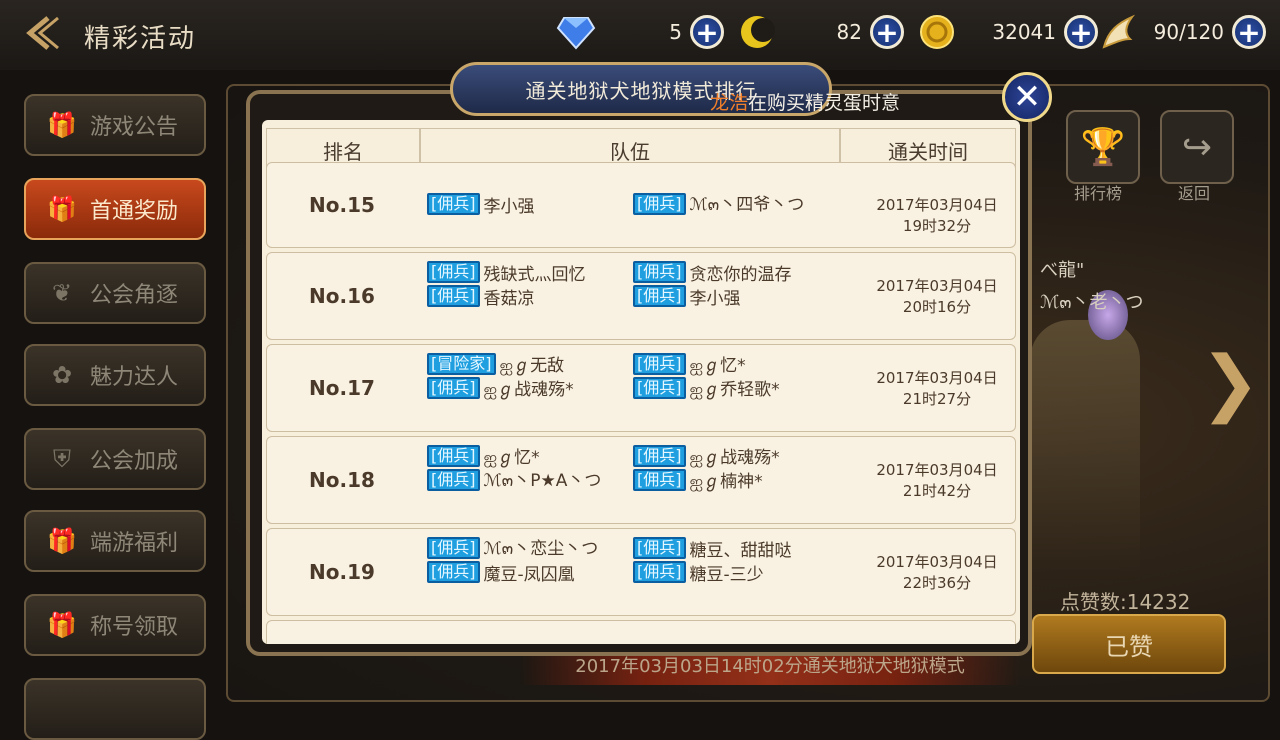 This screenshot has height=740, width=1280. I want to click on rank-cell: No.15, so click(342, 205).